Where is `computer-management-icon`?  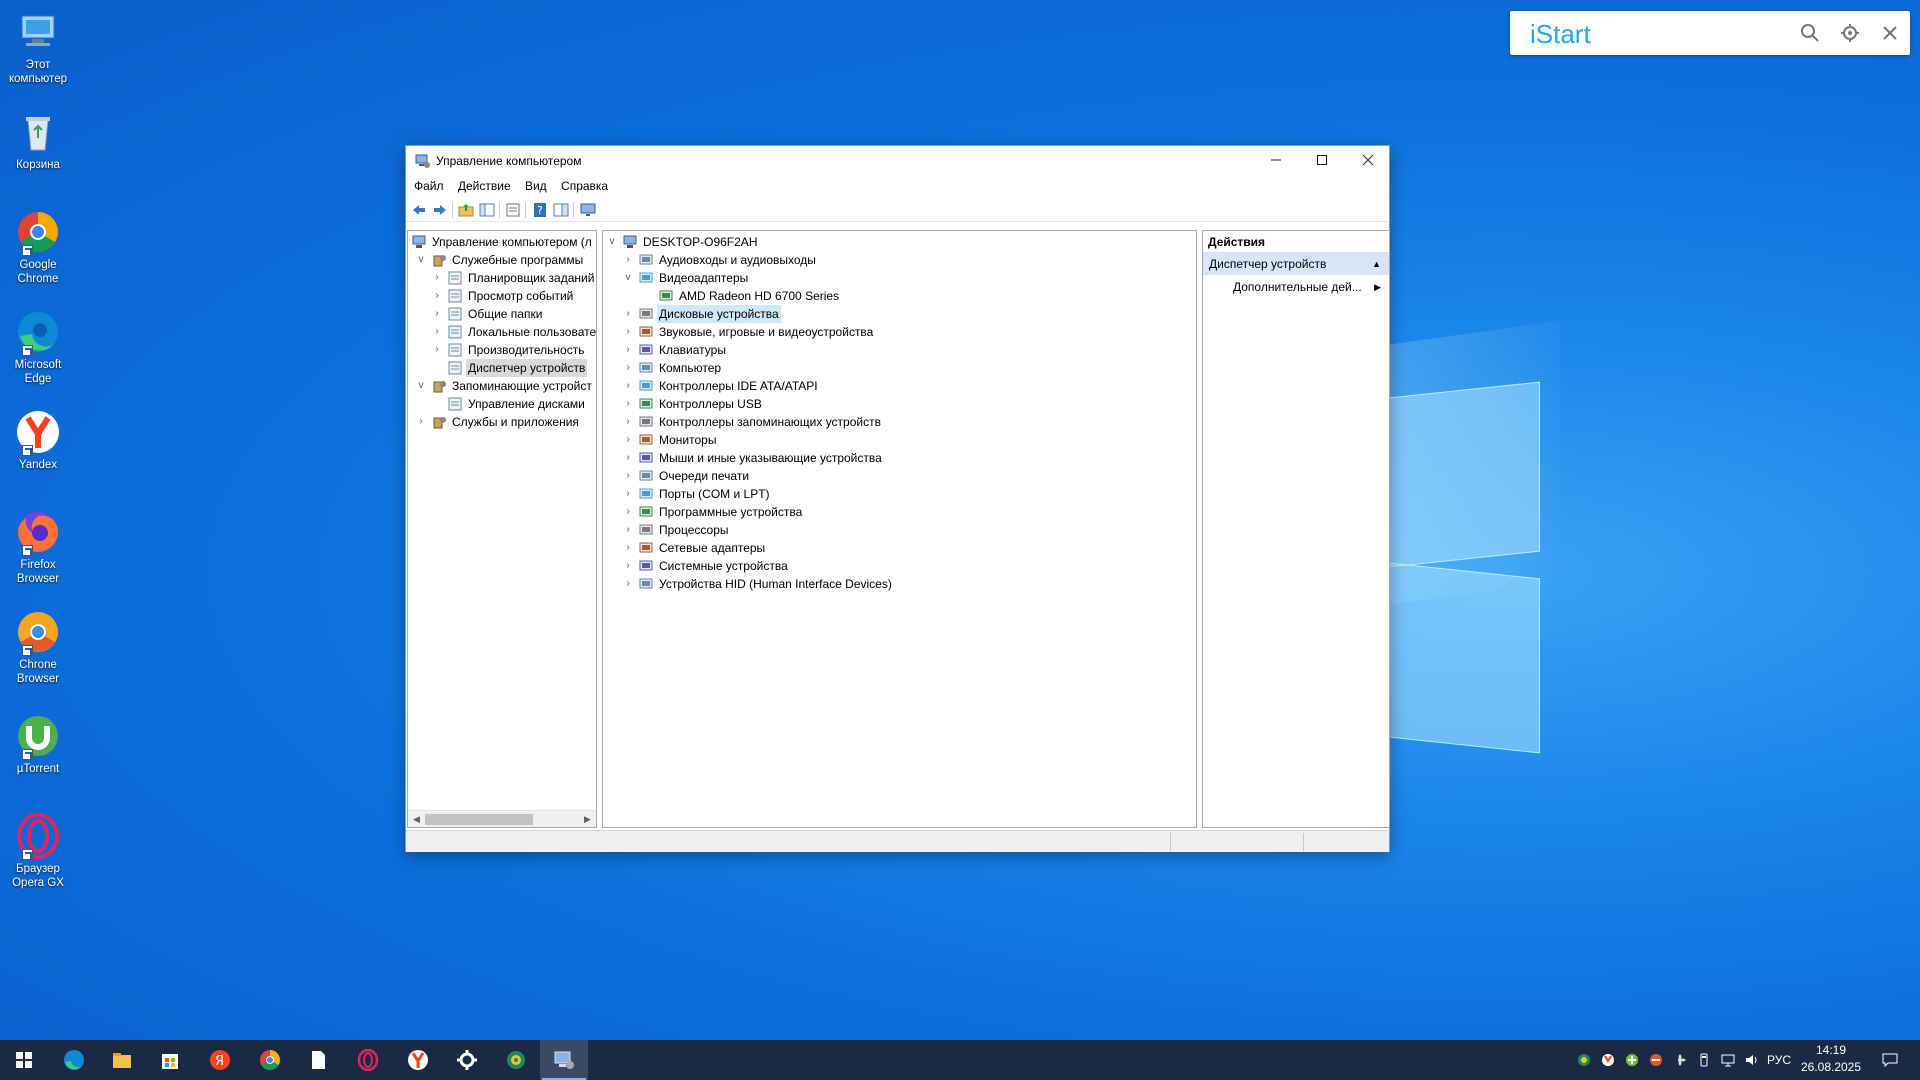
computer-management-icon is located at coordinates (564, 1060).